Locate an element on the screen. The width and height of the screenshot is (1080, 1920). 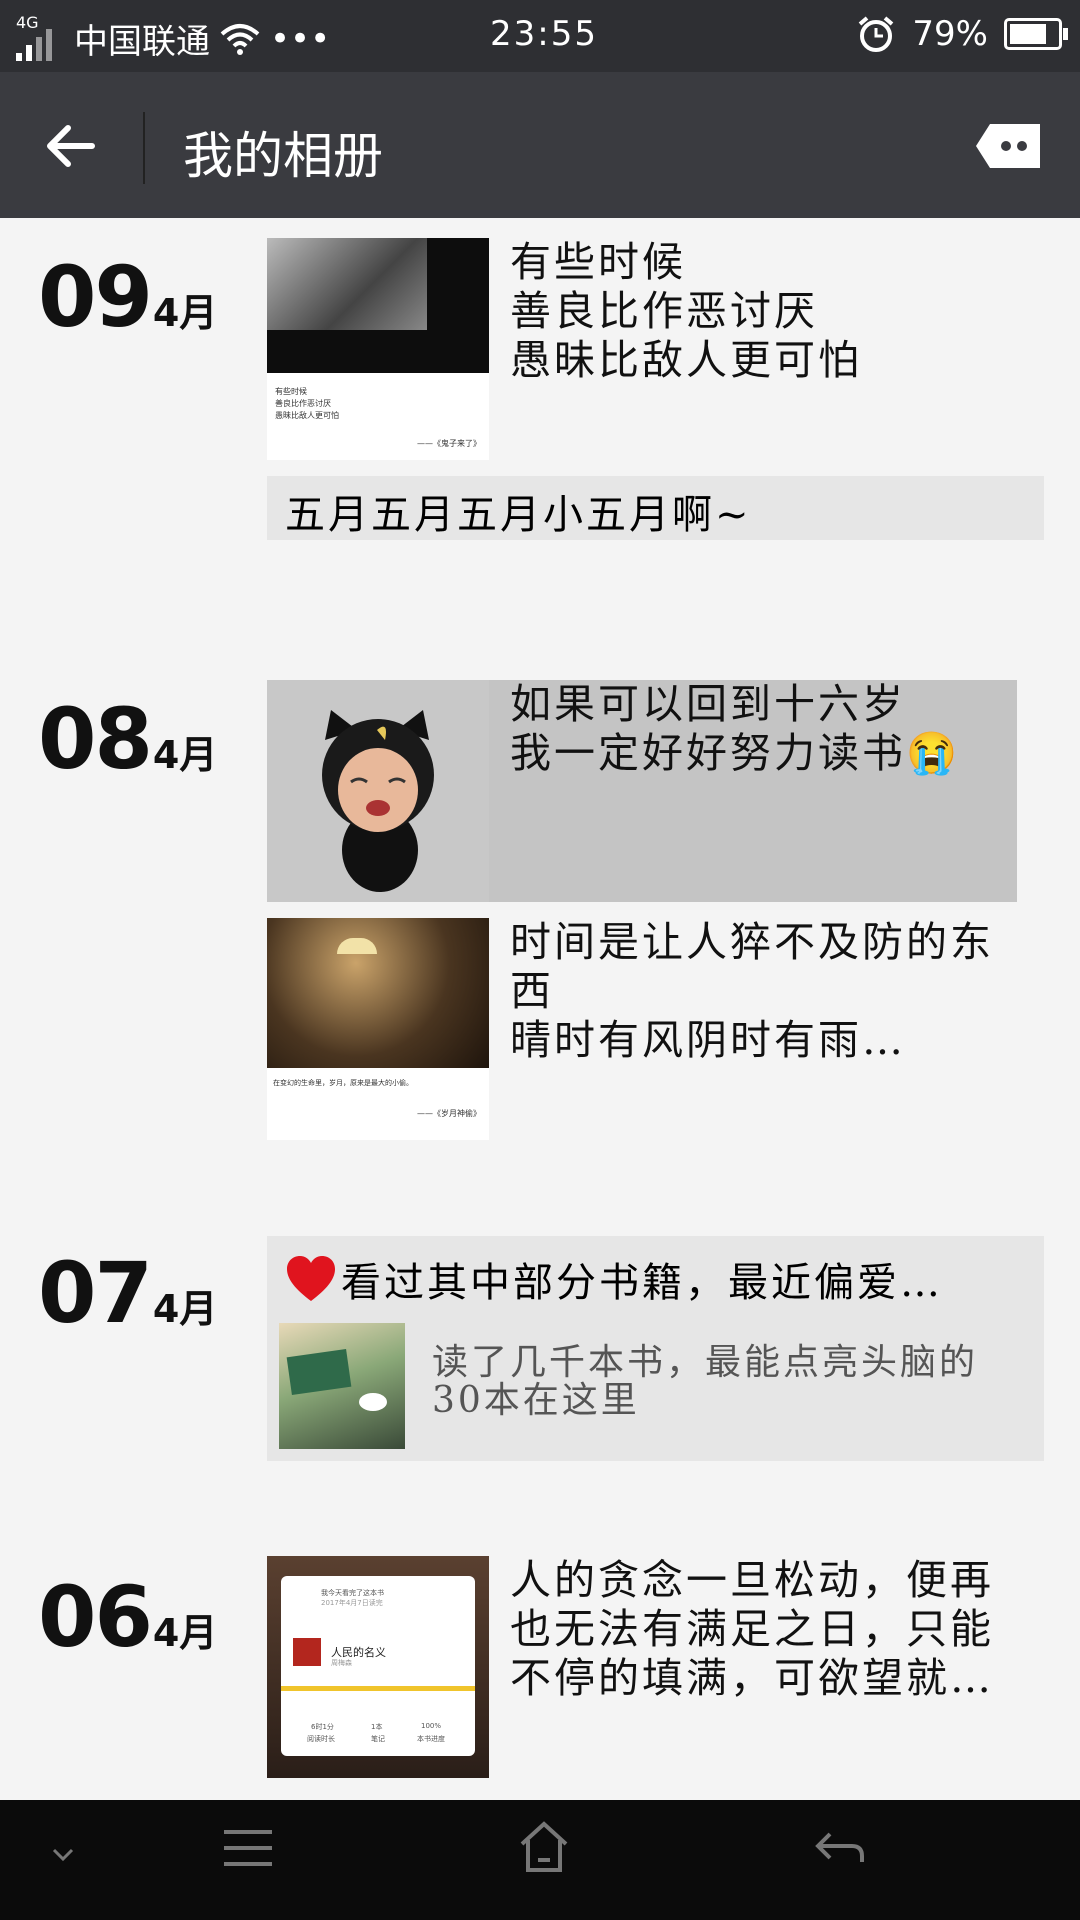
clock: 23:55 is located at coordinates (544, 34).